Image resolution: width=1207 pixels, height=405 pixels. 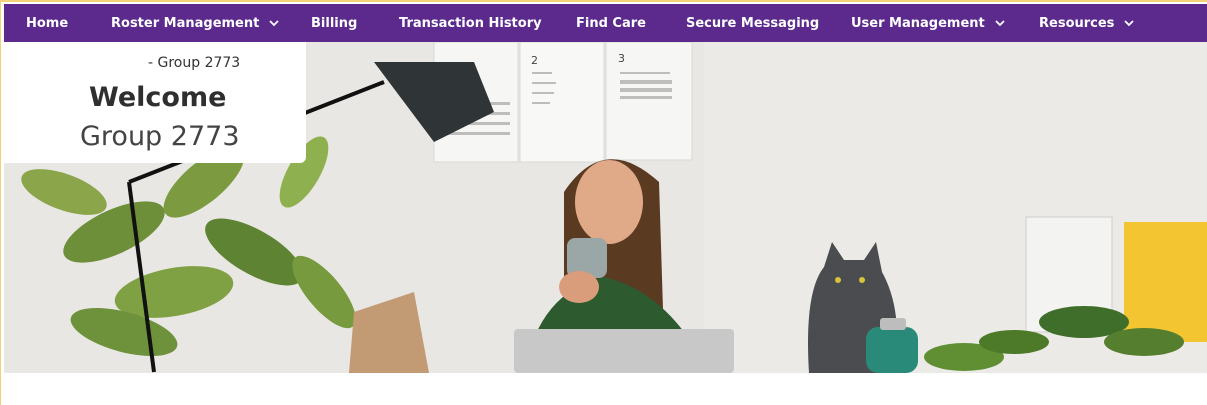 I want to click on breadcrumb: - Group 2773, so click(x=194, y=63).